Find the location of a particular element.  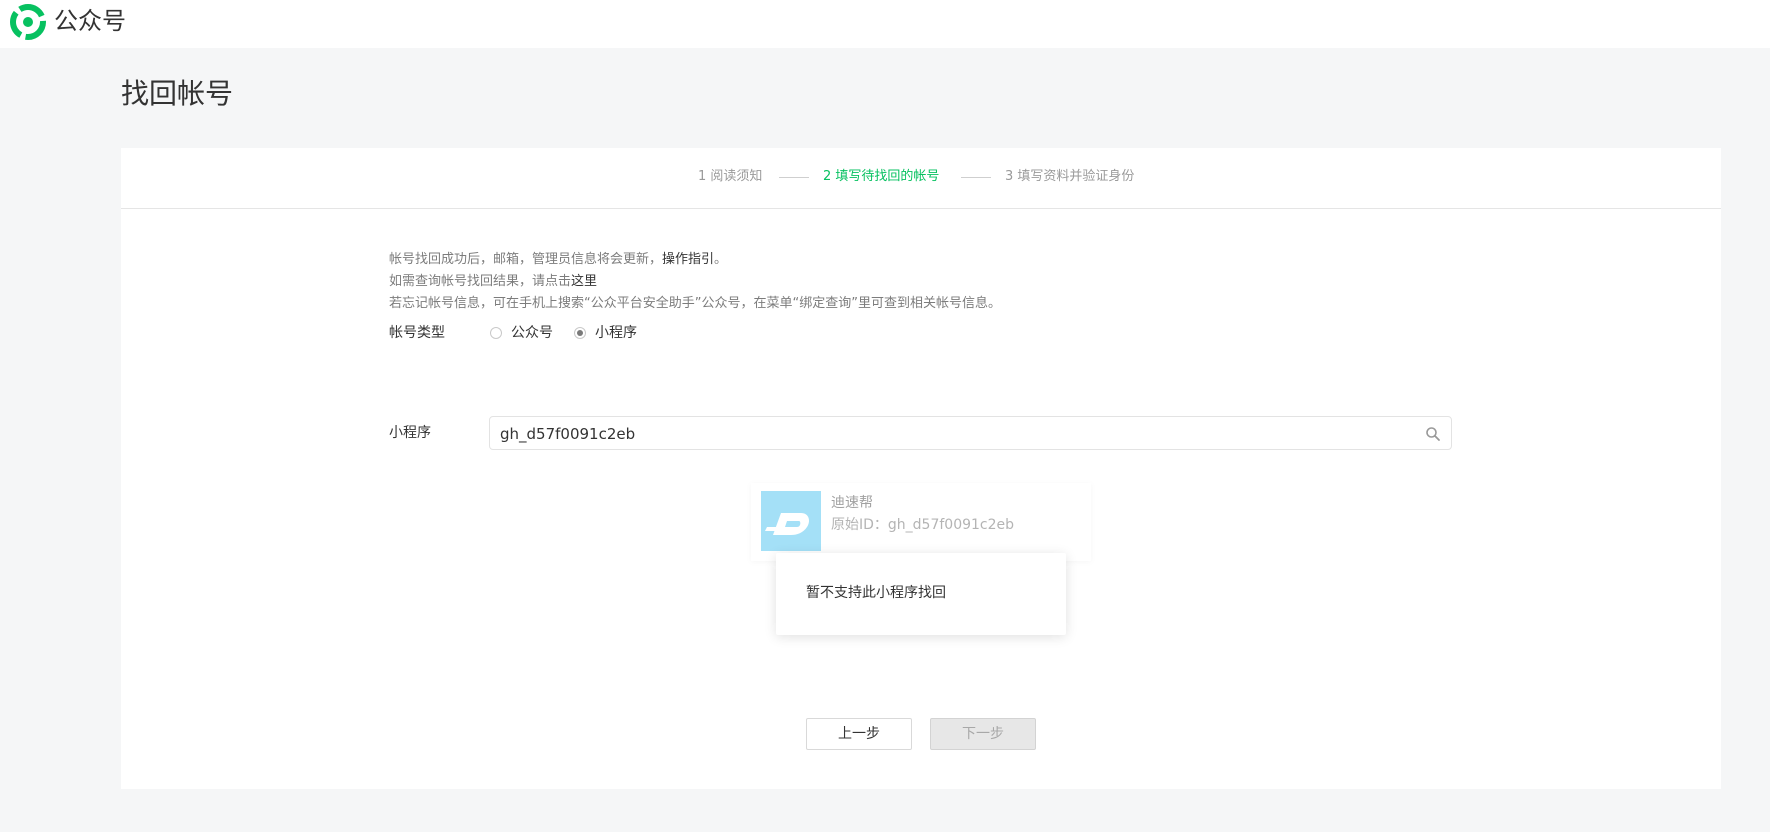

step-1: 1 阅读须知 is located at coordinates (730, 176).